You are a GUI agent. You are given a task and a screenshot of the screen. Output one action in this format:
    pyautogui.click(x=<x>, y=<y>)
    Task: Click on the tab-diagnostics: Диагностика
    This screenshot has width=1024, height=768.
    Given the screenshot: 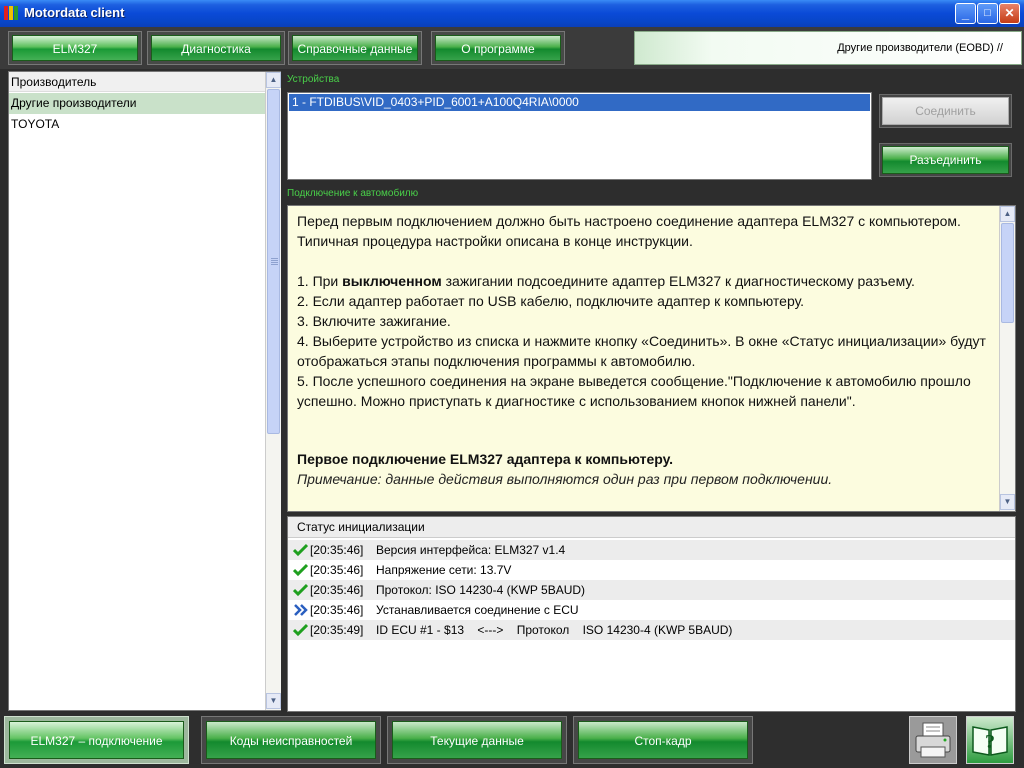 What is the action you would take?
    pyautogui.click(x=216, y=48)
    